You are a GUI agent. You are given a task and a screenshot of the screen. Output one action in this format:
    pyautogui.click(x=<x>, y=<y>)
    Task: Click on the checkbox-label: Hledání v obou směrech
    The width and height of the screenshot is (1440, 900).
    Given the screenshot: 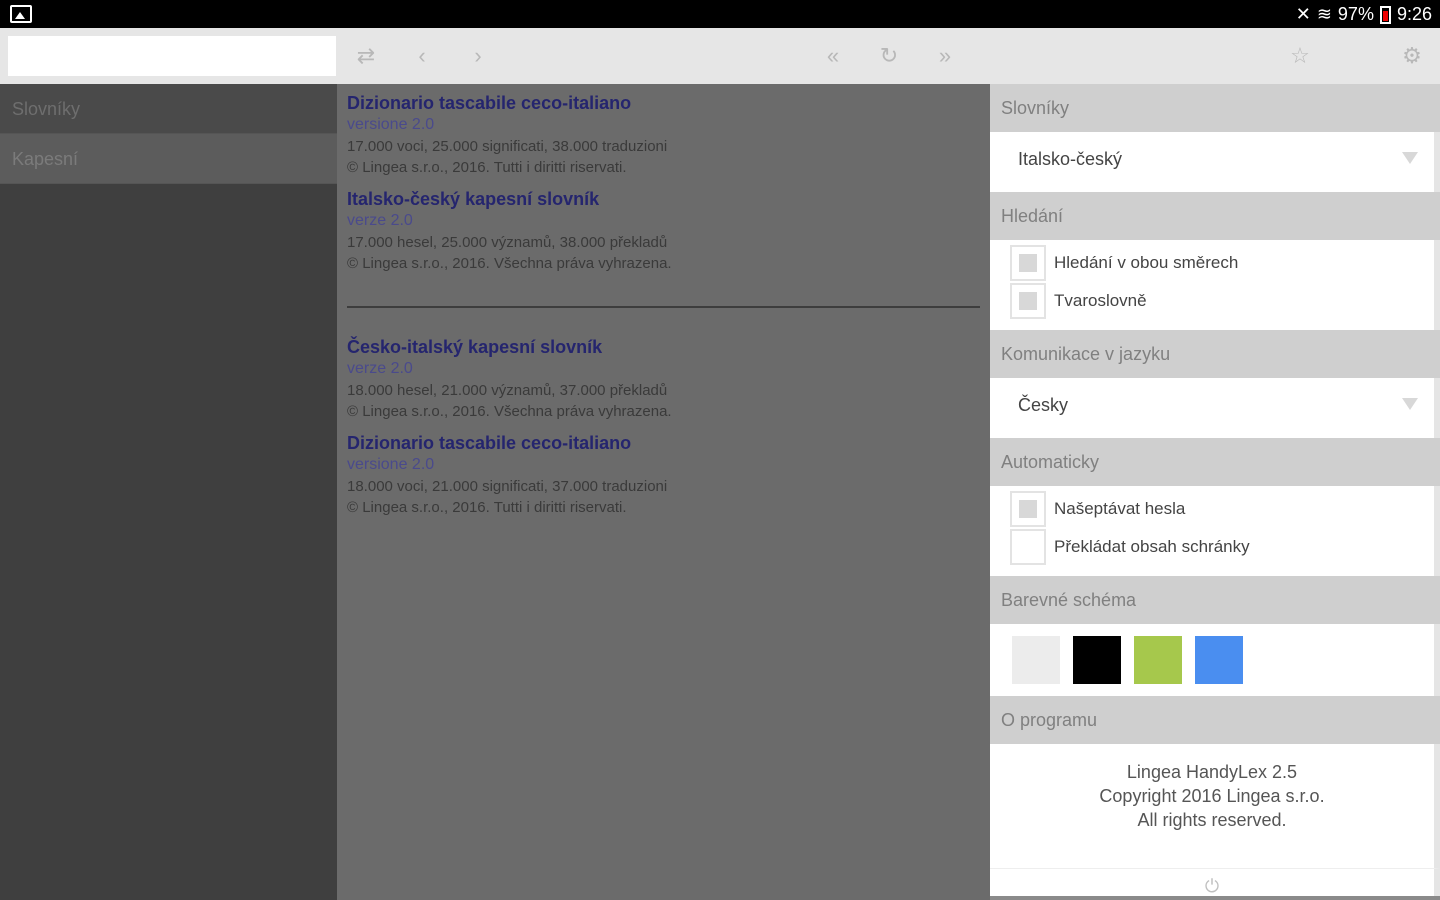 What is the action you would take?
    pyautogui.click(x=1146, y=262)
    